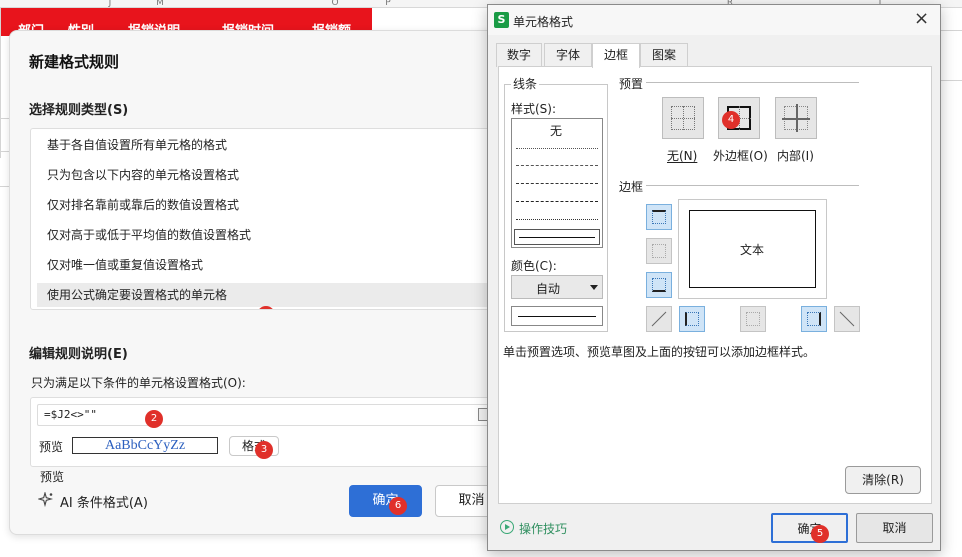  I want to click on chevron-down-icon, so click(594, 287).